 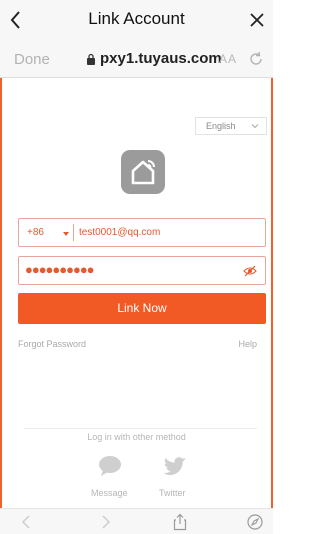 What do you see at coordinates (257, 20) in the screenshot?
I see `close-icon` at bounding box center [257, 20].